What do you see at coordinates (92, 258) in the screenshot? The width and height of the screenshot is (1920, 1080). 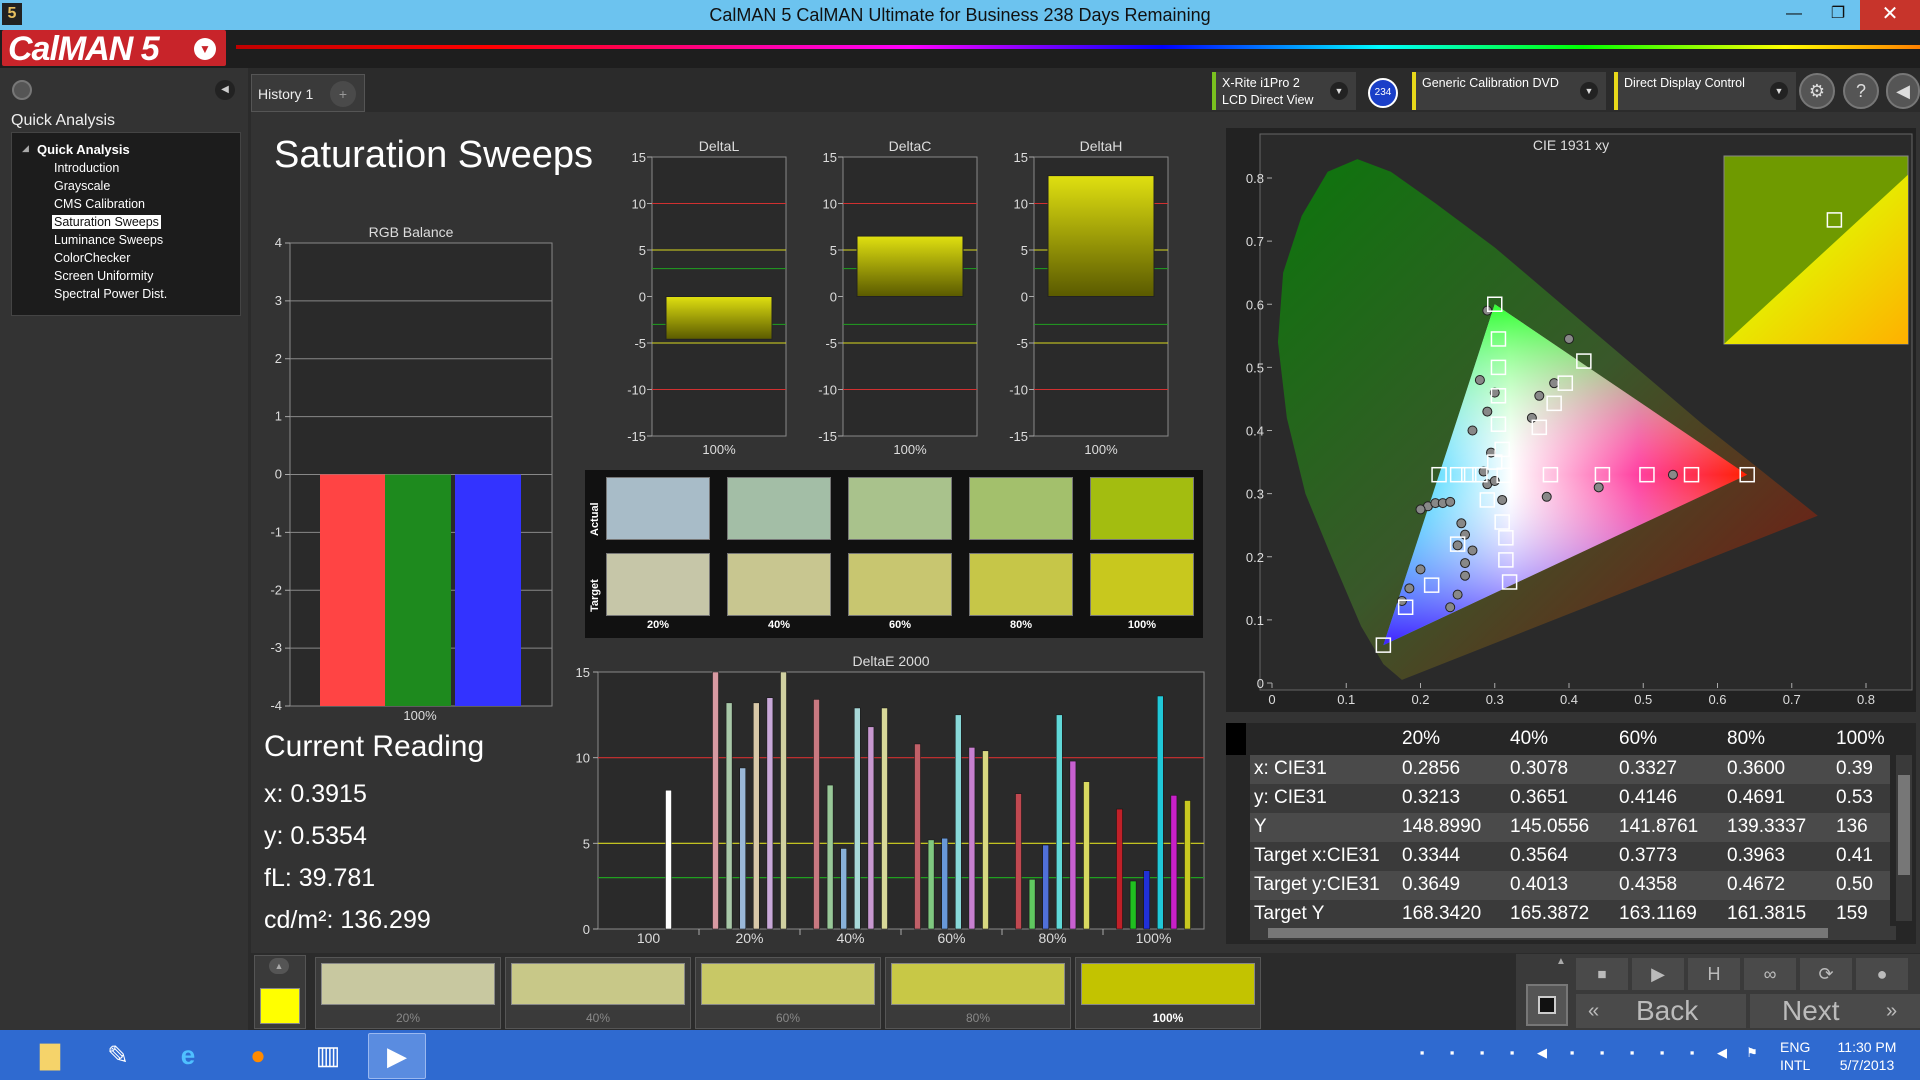 I see `sidebar-item-colorchecker: ColorChecker` at bounding box center [92, 258].